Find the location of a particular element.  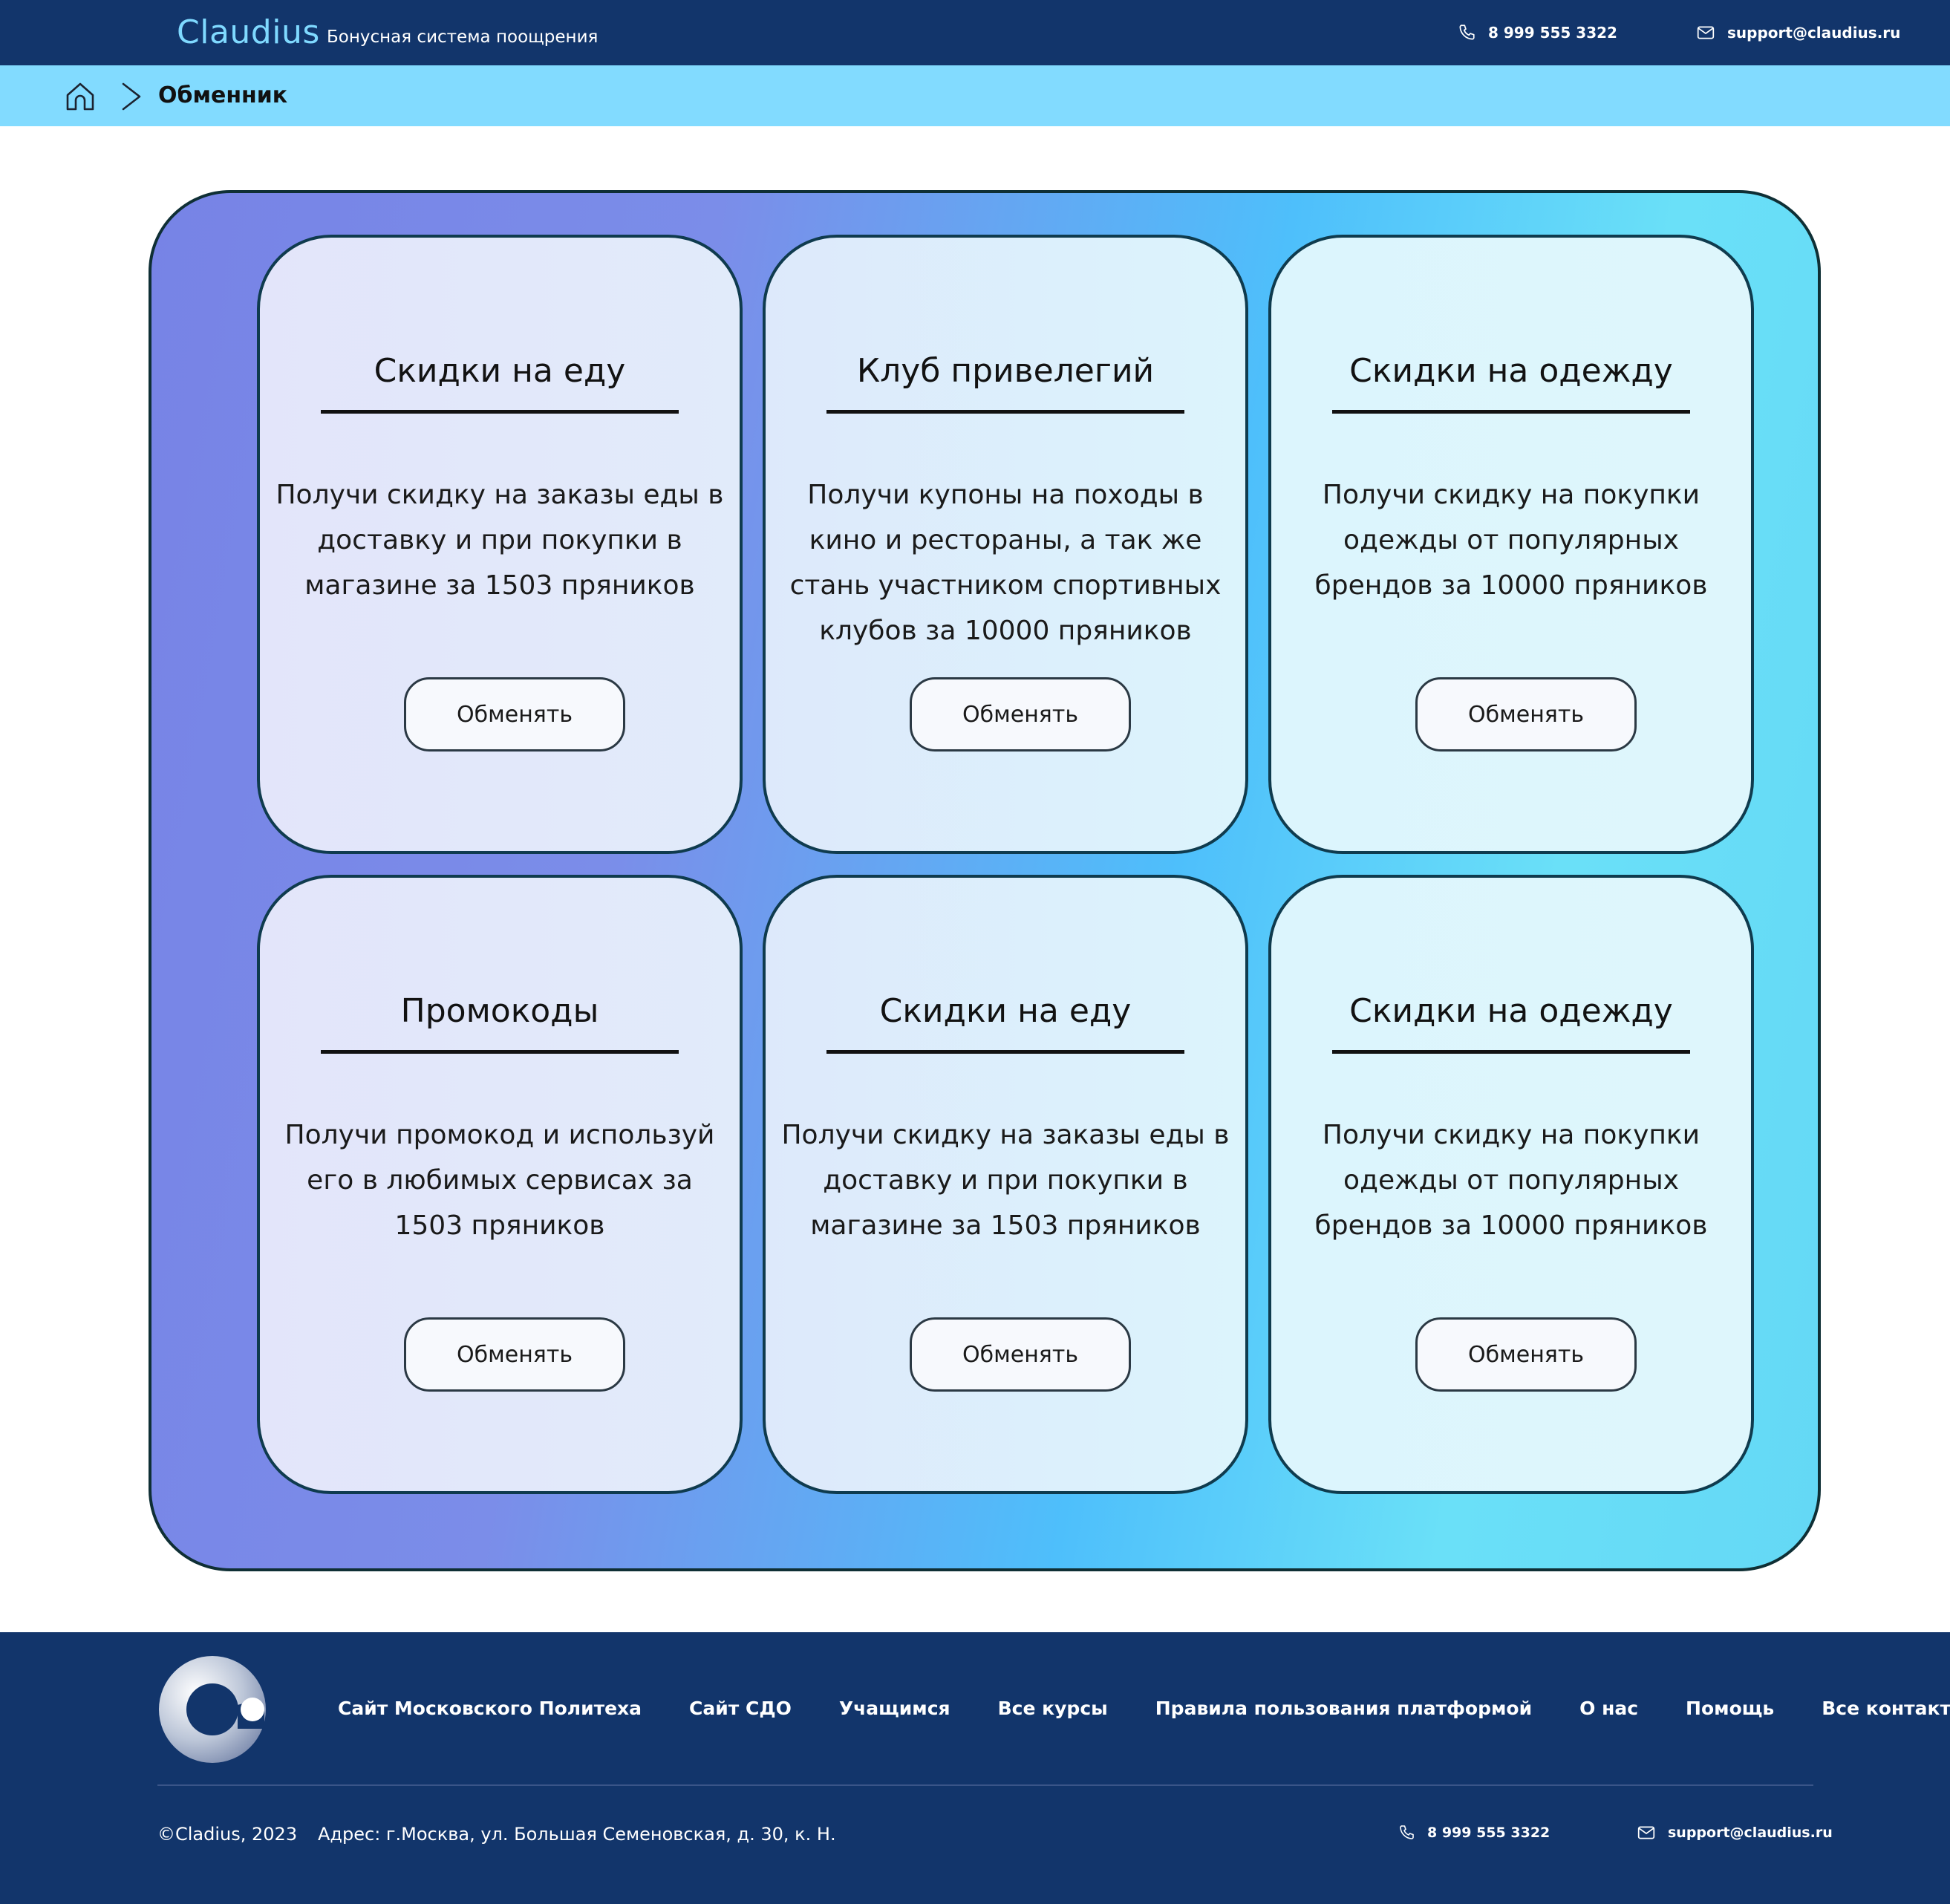

copyright: ©Cladius, 2023 is located at coordinates (227, 1835).